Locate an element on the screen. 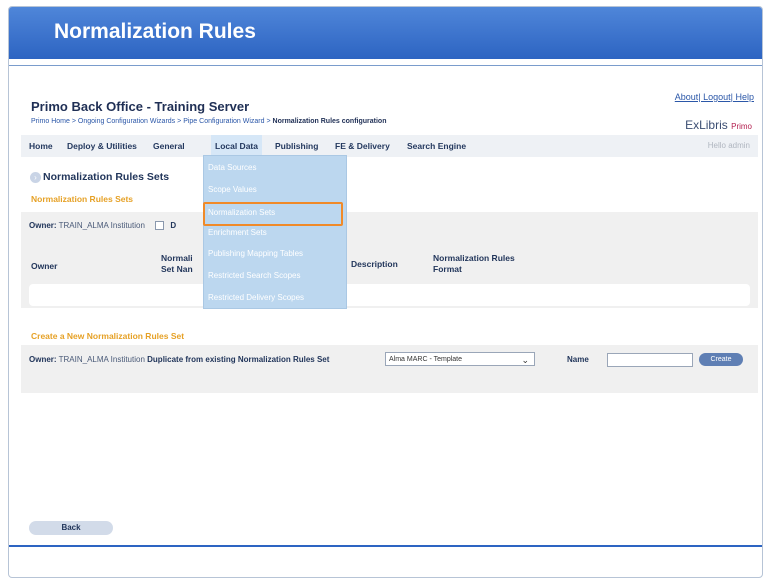  nav-deploy-utilities: Deploy & Utilities is located at coordinates (102, 146).